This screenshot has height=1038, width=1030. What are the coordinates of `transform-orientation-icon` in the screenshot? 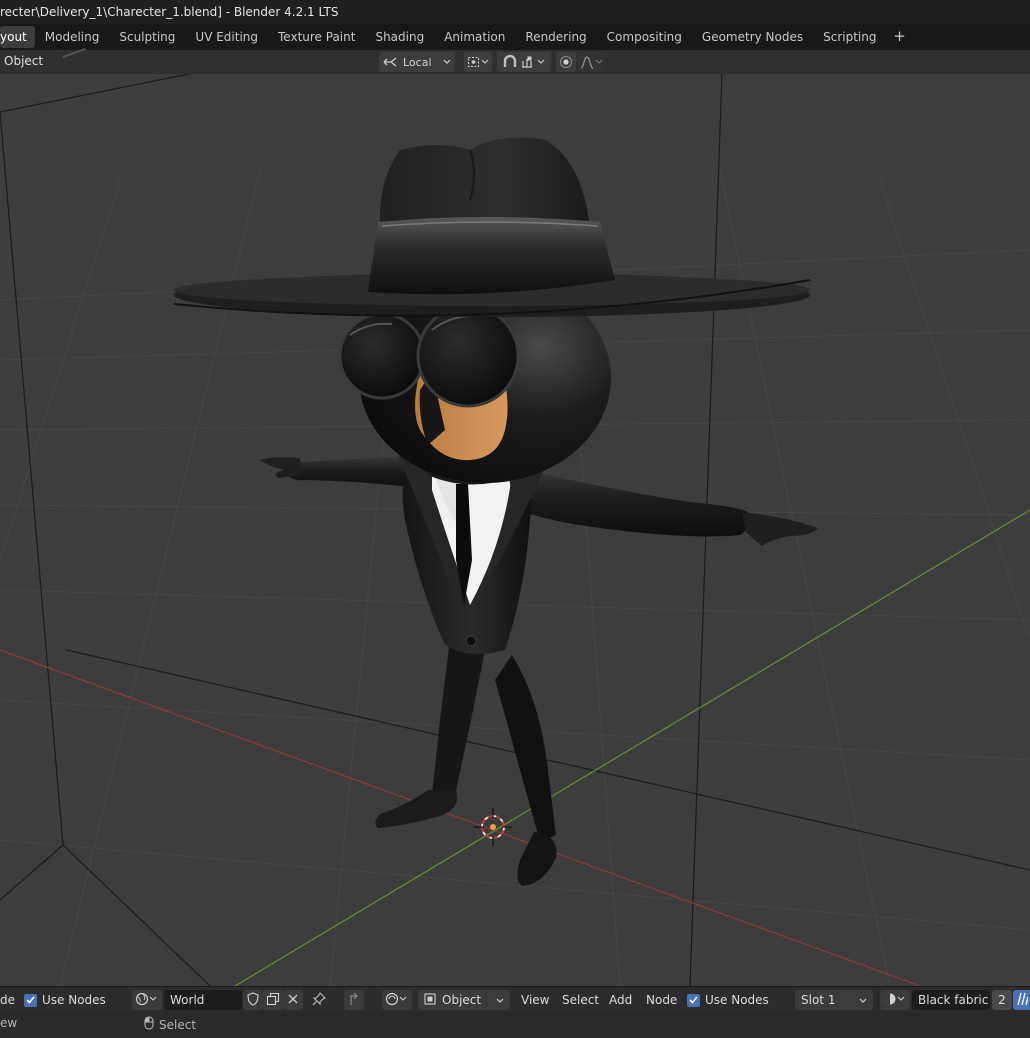 It's located at (391, 62).